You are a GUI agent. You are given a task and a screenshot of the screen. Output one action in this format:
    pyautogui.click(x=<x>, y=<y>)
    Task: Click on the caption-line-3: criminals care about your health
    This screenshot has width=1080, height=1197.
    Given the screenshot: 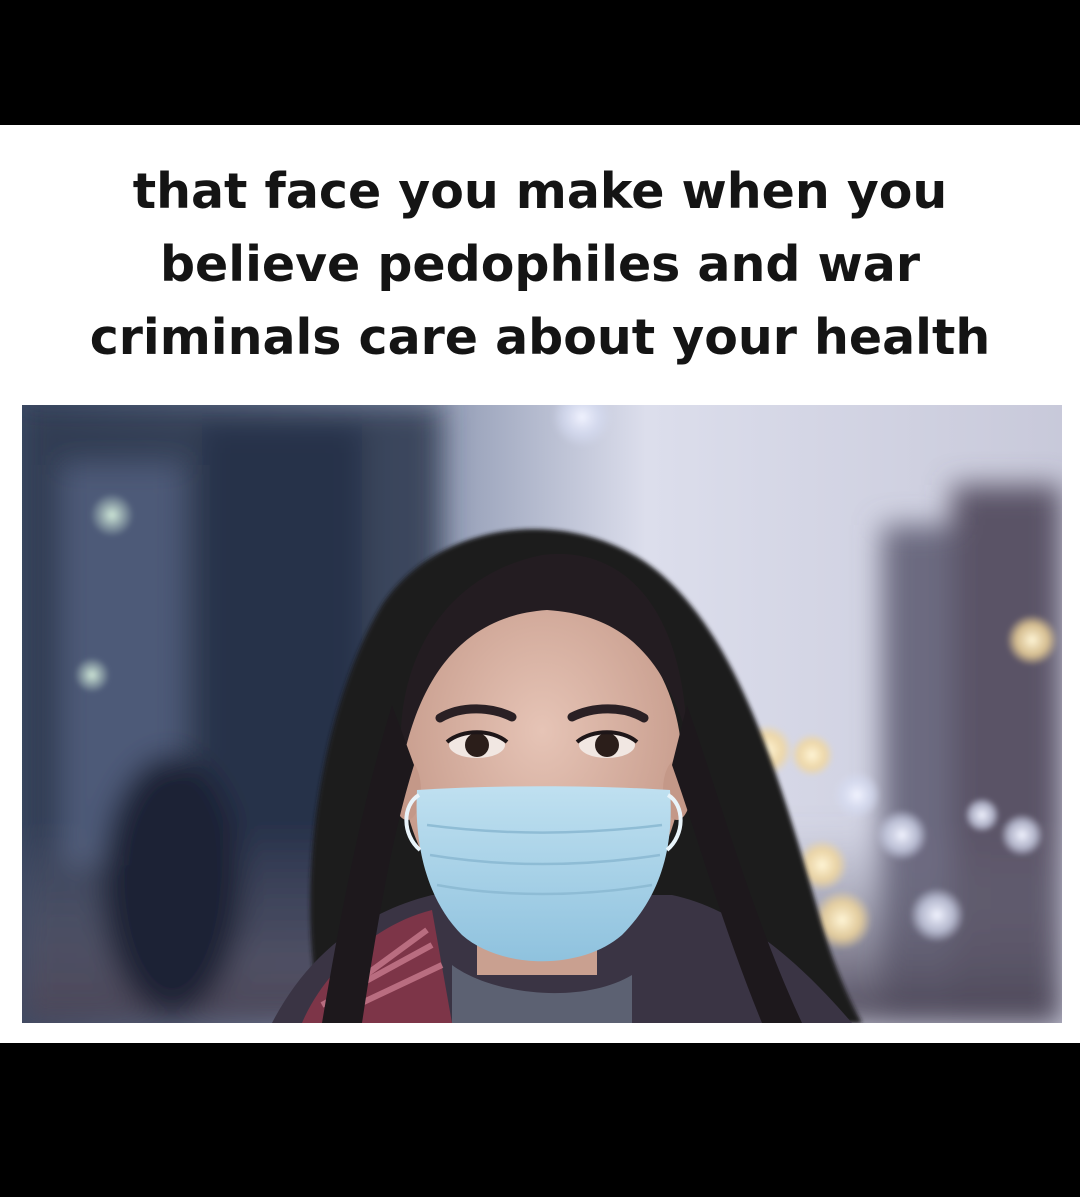 What is the action you would take?
    pyautogui.click(x=540, y=337)
    